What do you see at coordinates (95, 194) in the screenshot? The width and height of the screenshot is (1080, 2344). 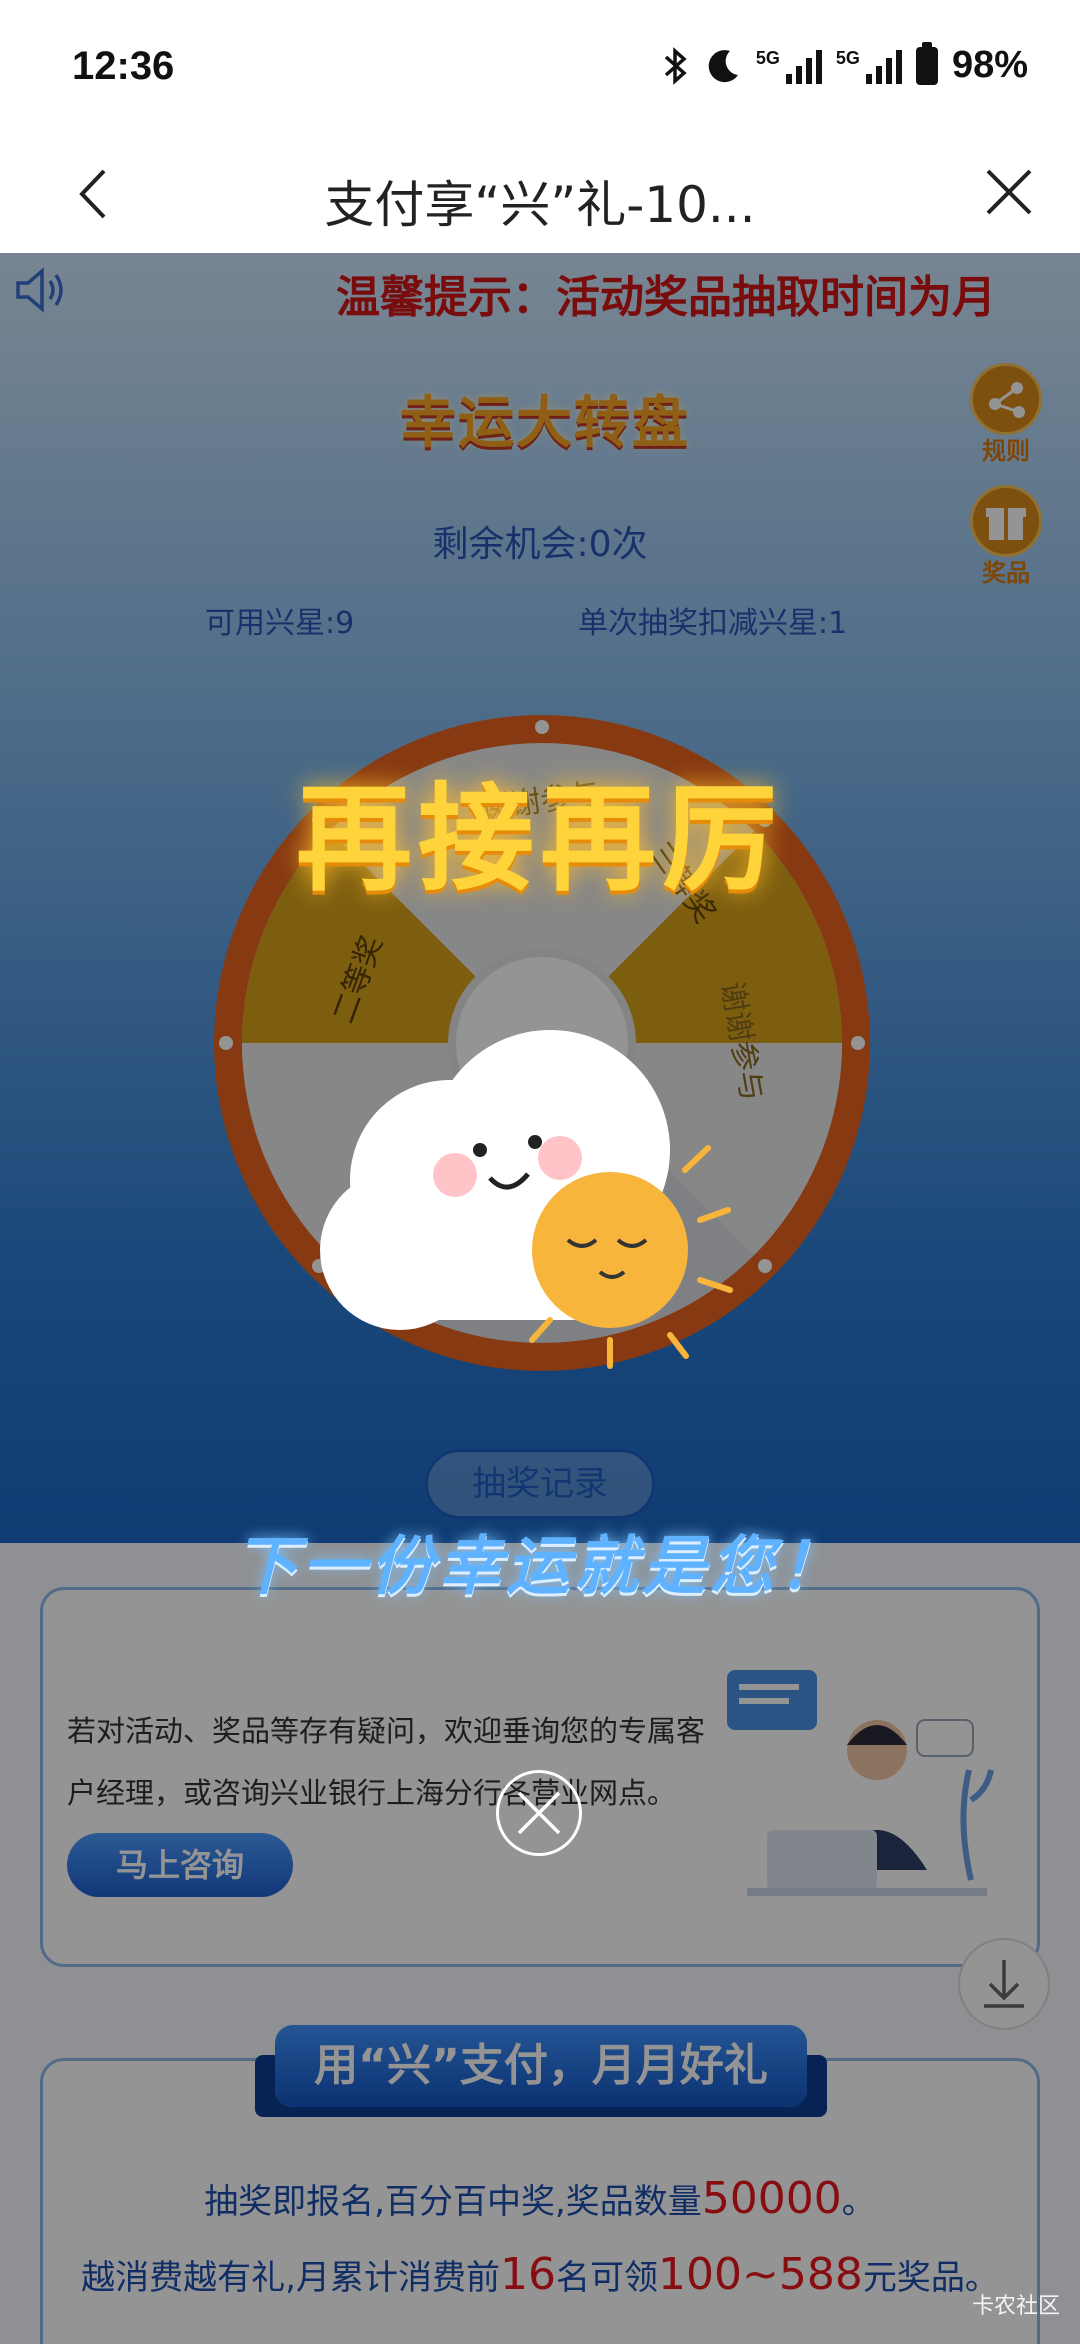 I see `back-icon` at bounding box center [95, 194].